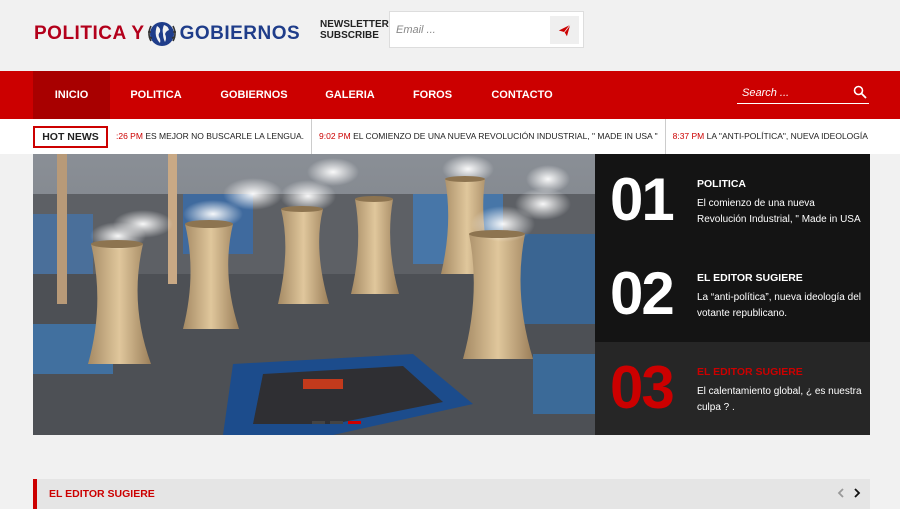  I want to click on subscribe-button, so click(564, 30).